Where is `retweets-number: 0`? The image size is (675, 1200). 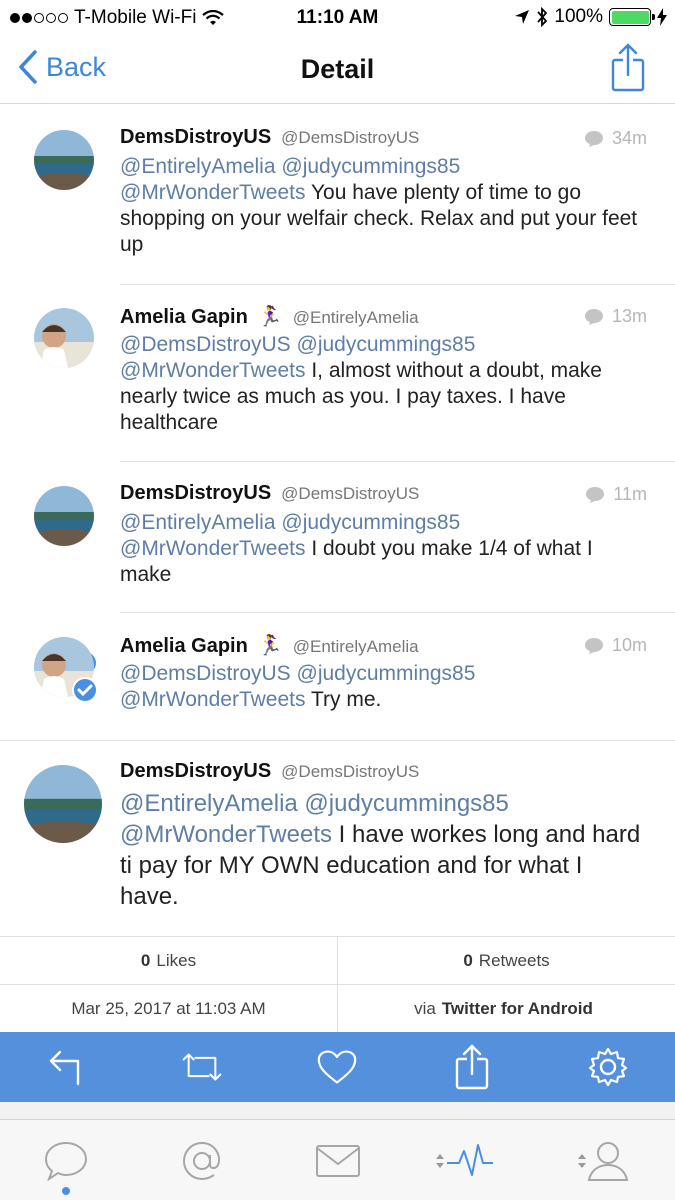
retweets-number: 0 is located at coordinates (468, 960).